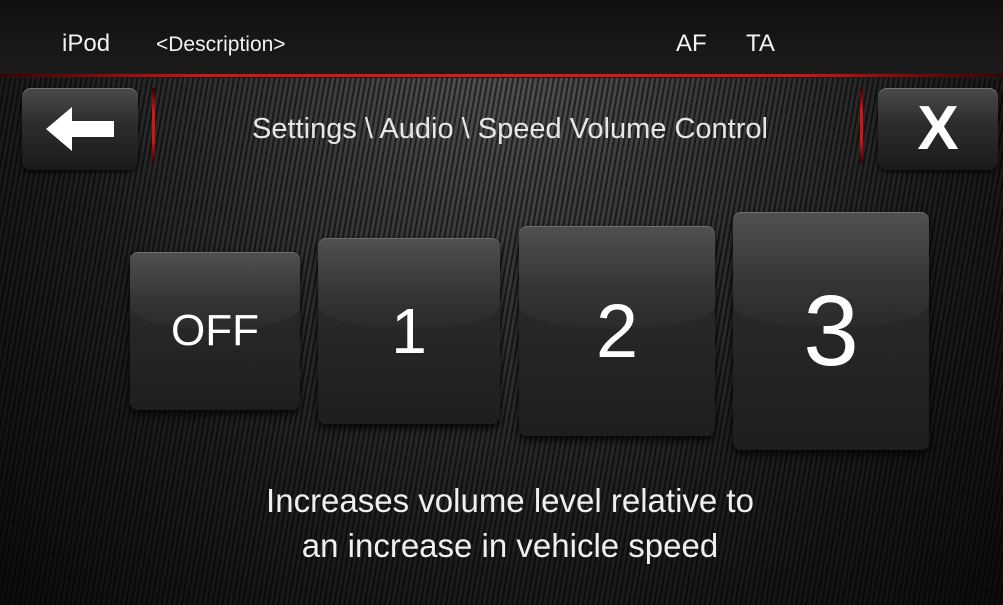 Image resolution: width=1003 pixels, height=605 pixels. Describe the element at coordinates (691, 43) in the screenshot. I see `af-indicator: AF` at that location.